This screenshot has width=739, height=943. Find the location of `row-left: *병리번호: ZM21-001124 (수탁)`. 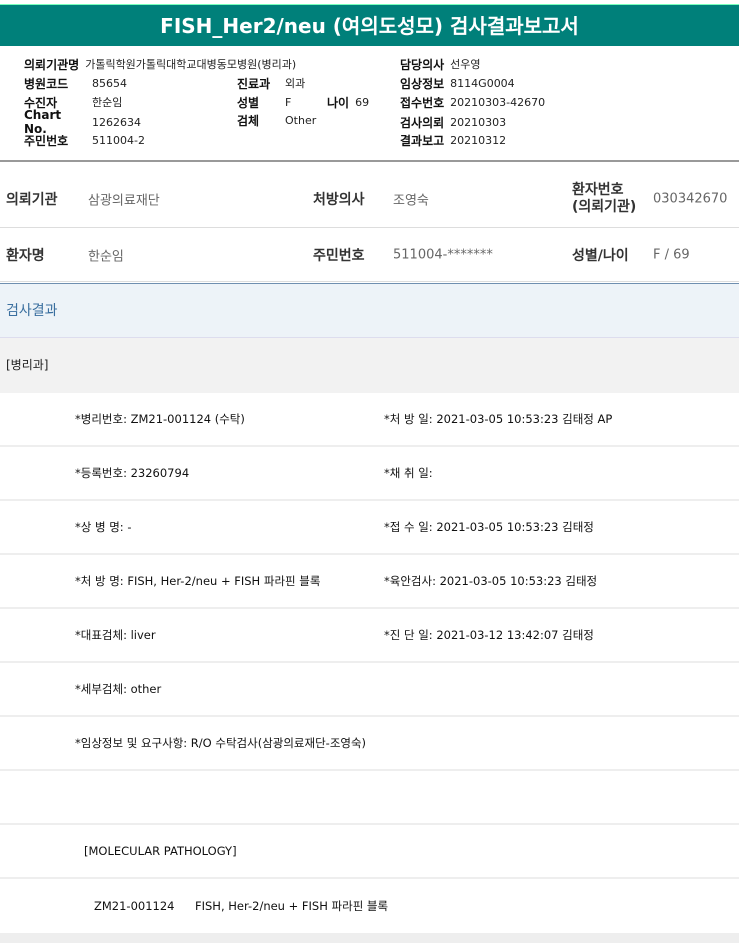

row-left: *병리번호: ZM21-001124 (수탁) is located at coordinates (160, 419).